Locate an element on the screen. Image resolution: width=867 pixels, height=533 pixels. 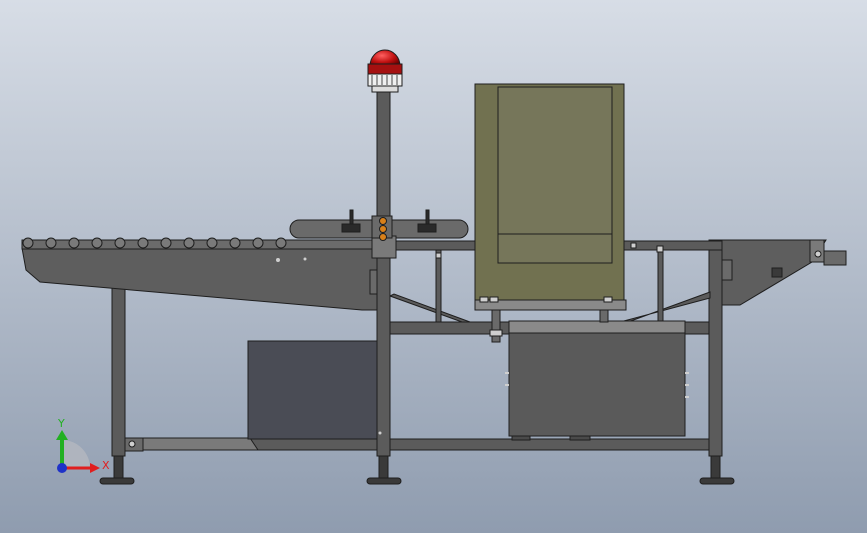
z-axis-origin is located at coordinates (62, 468).